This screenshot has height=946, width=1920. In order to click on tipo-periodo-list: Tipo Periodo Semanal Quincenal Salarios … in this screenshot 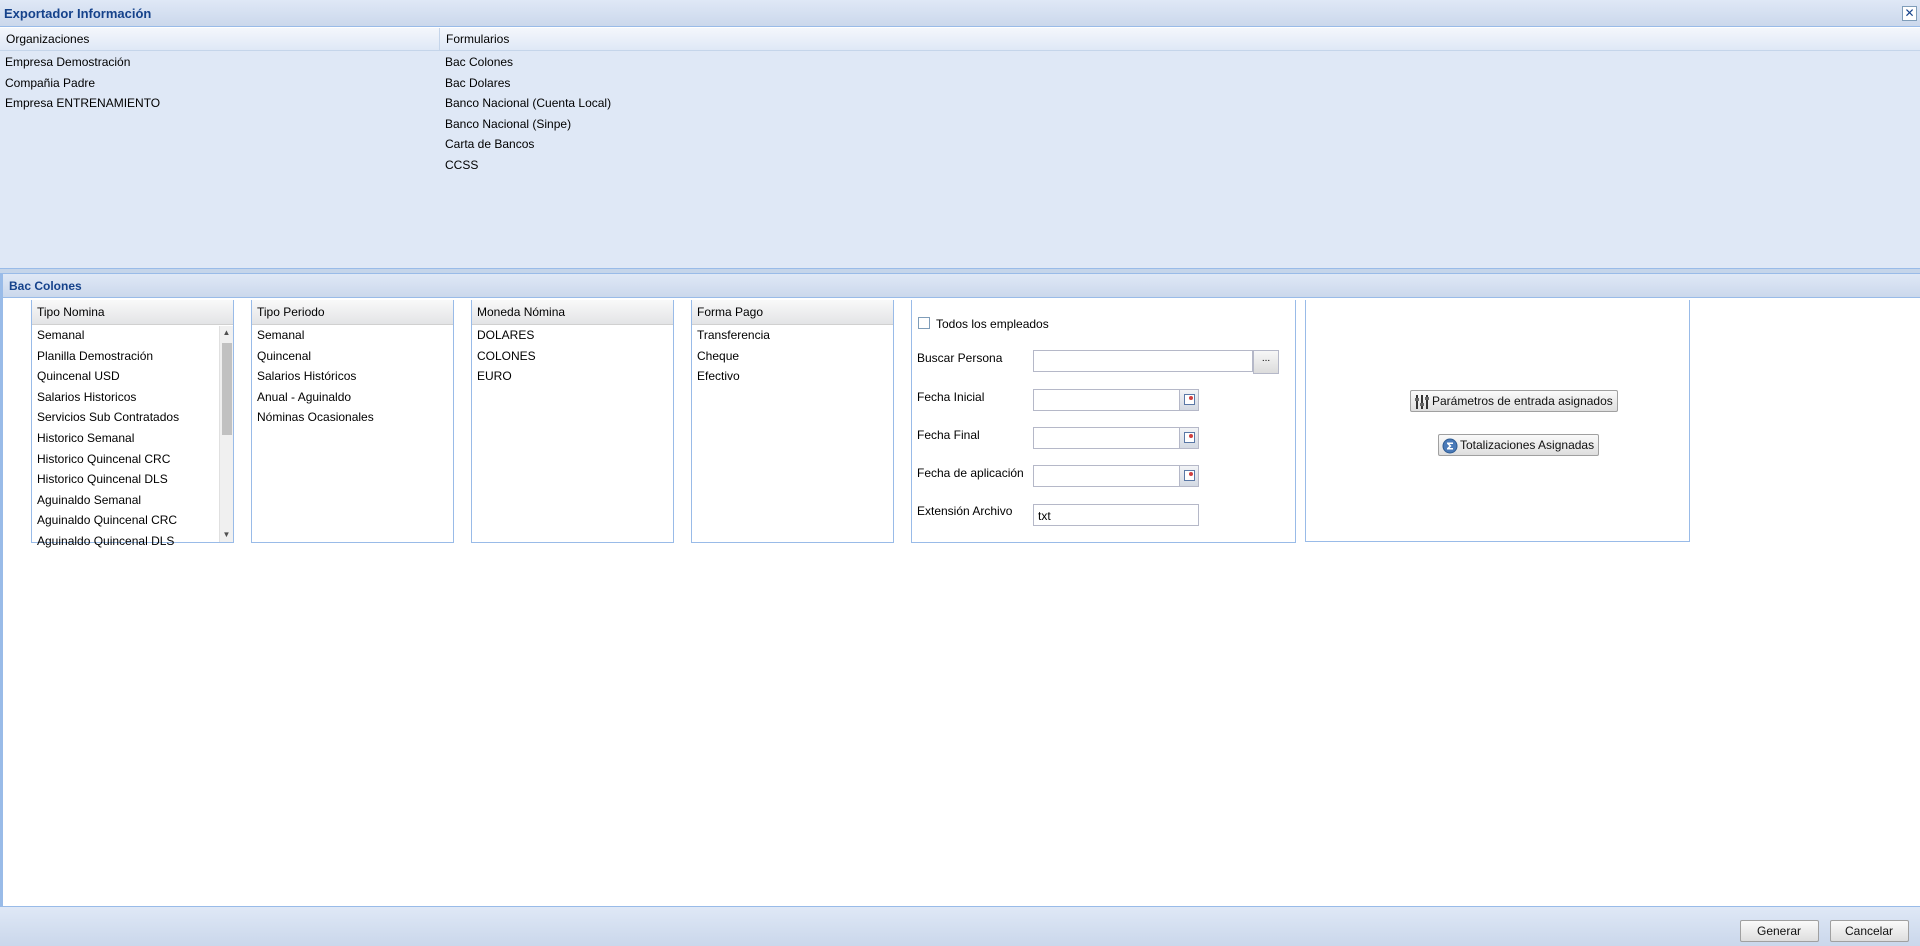, I will do `click(352, 421)`.